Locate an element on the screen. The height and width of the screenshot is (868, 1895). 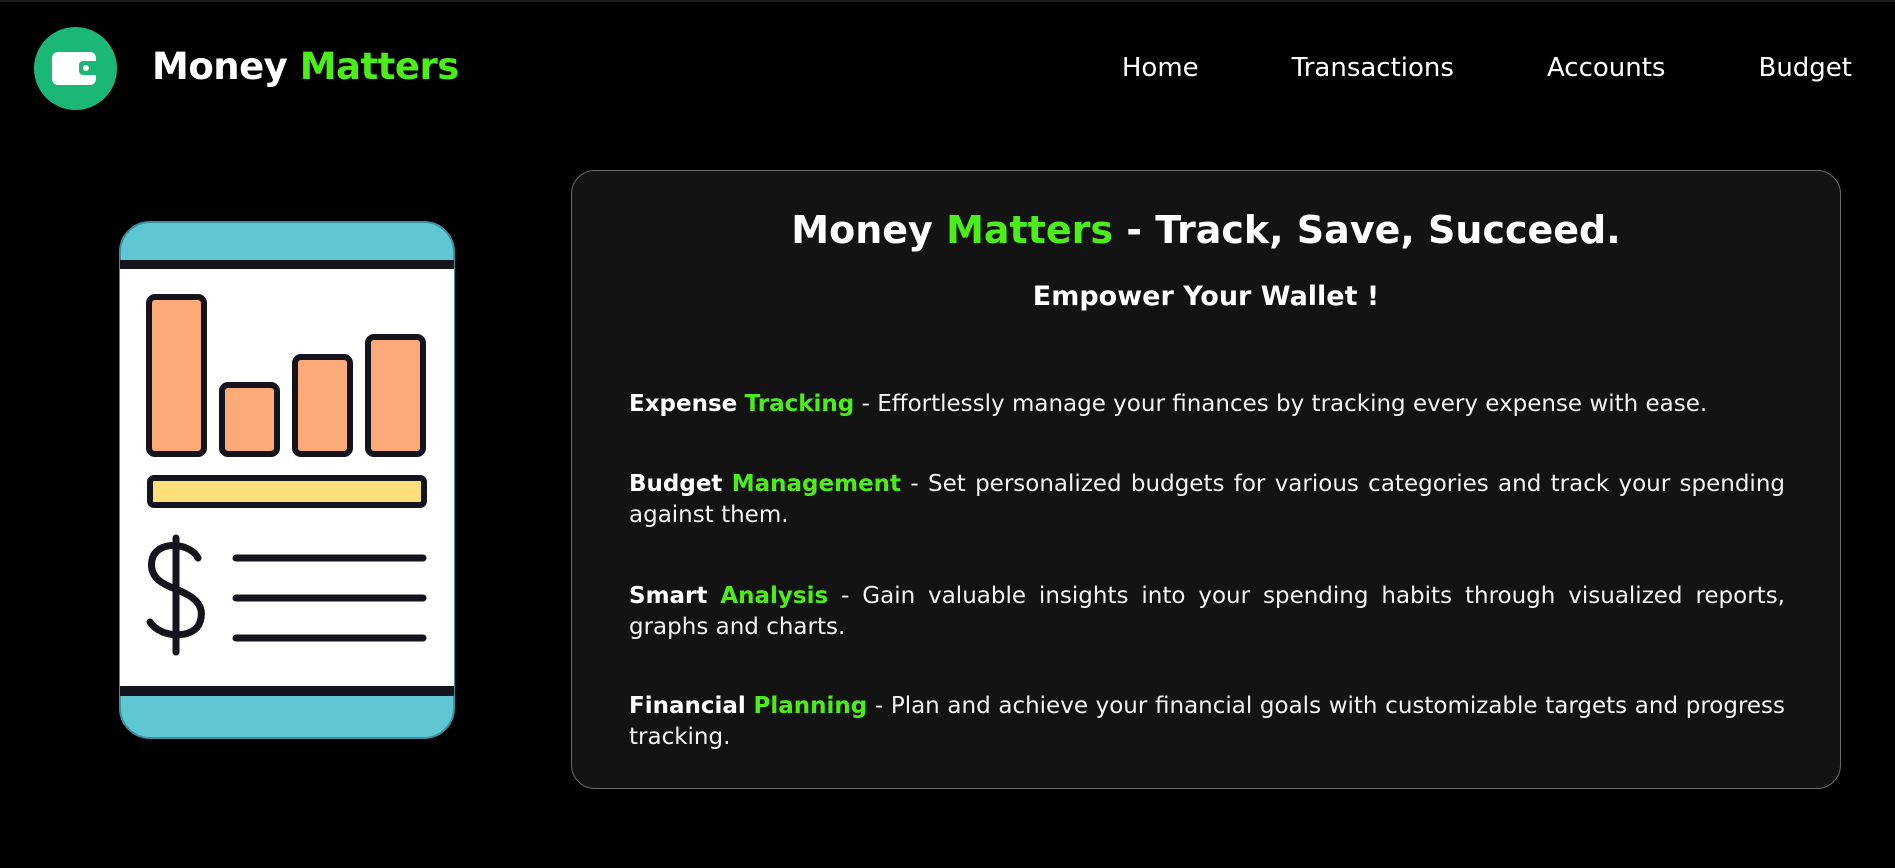
nav-link-home: Home is located at coordinates (1160, 68).